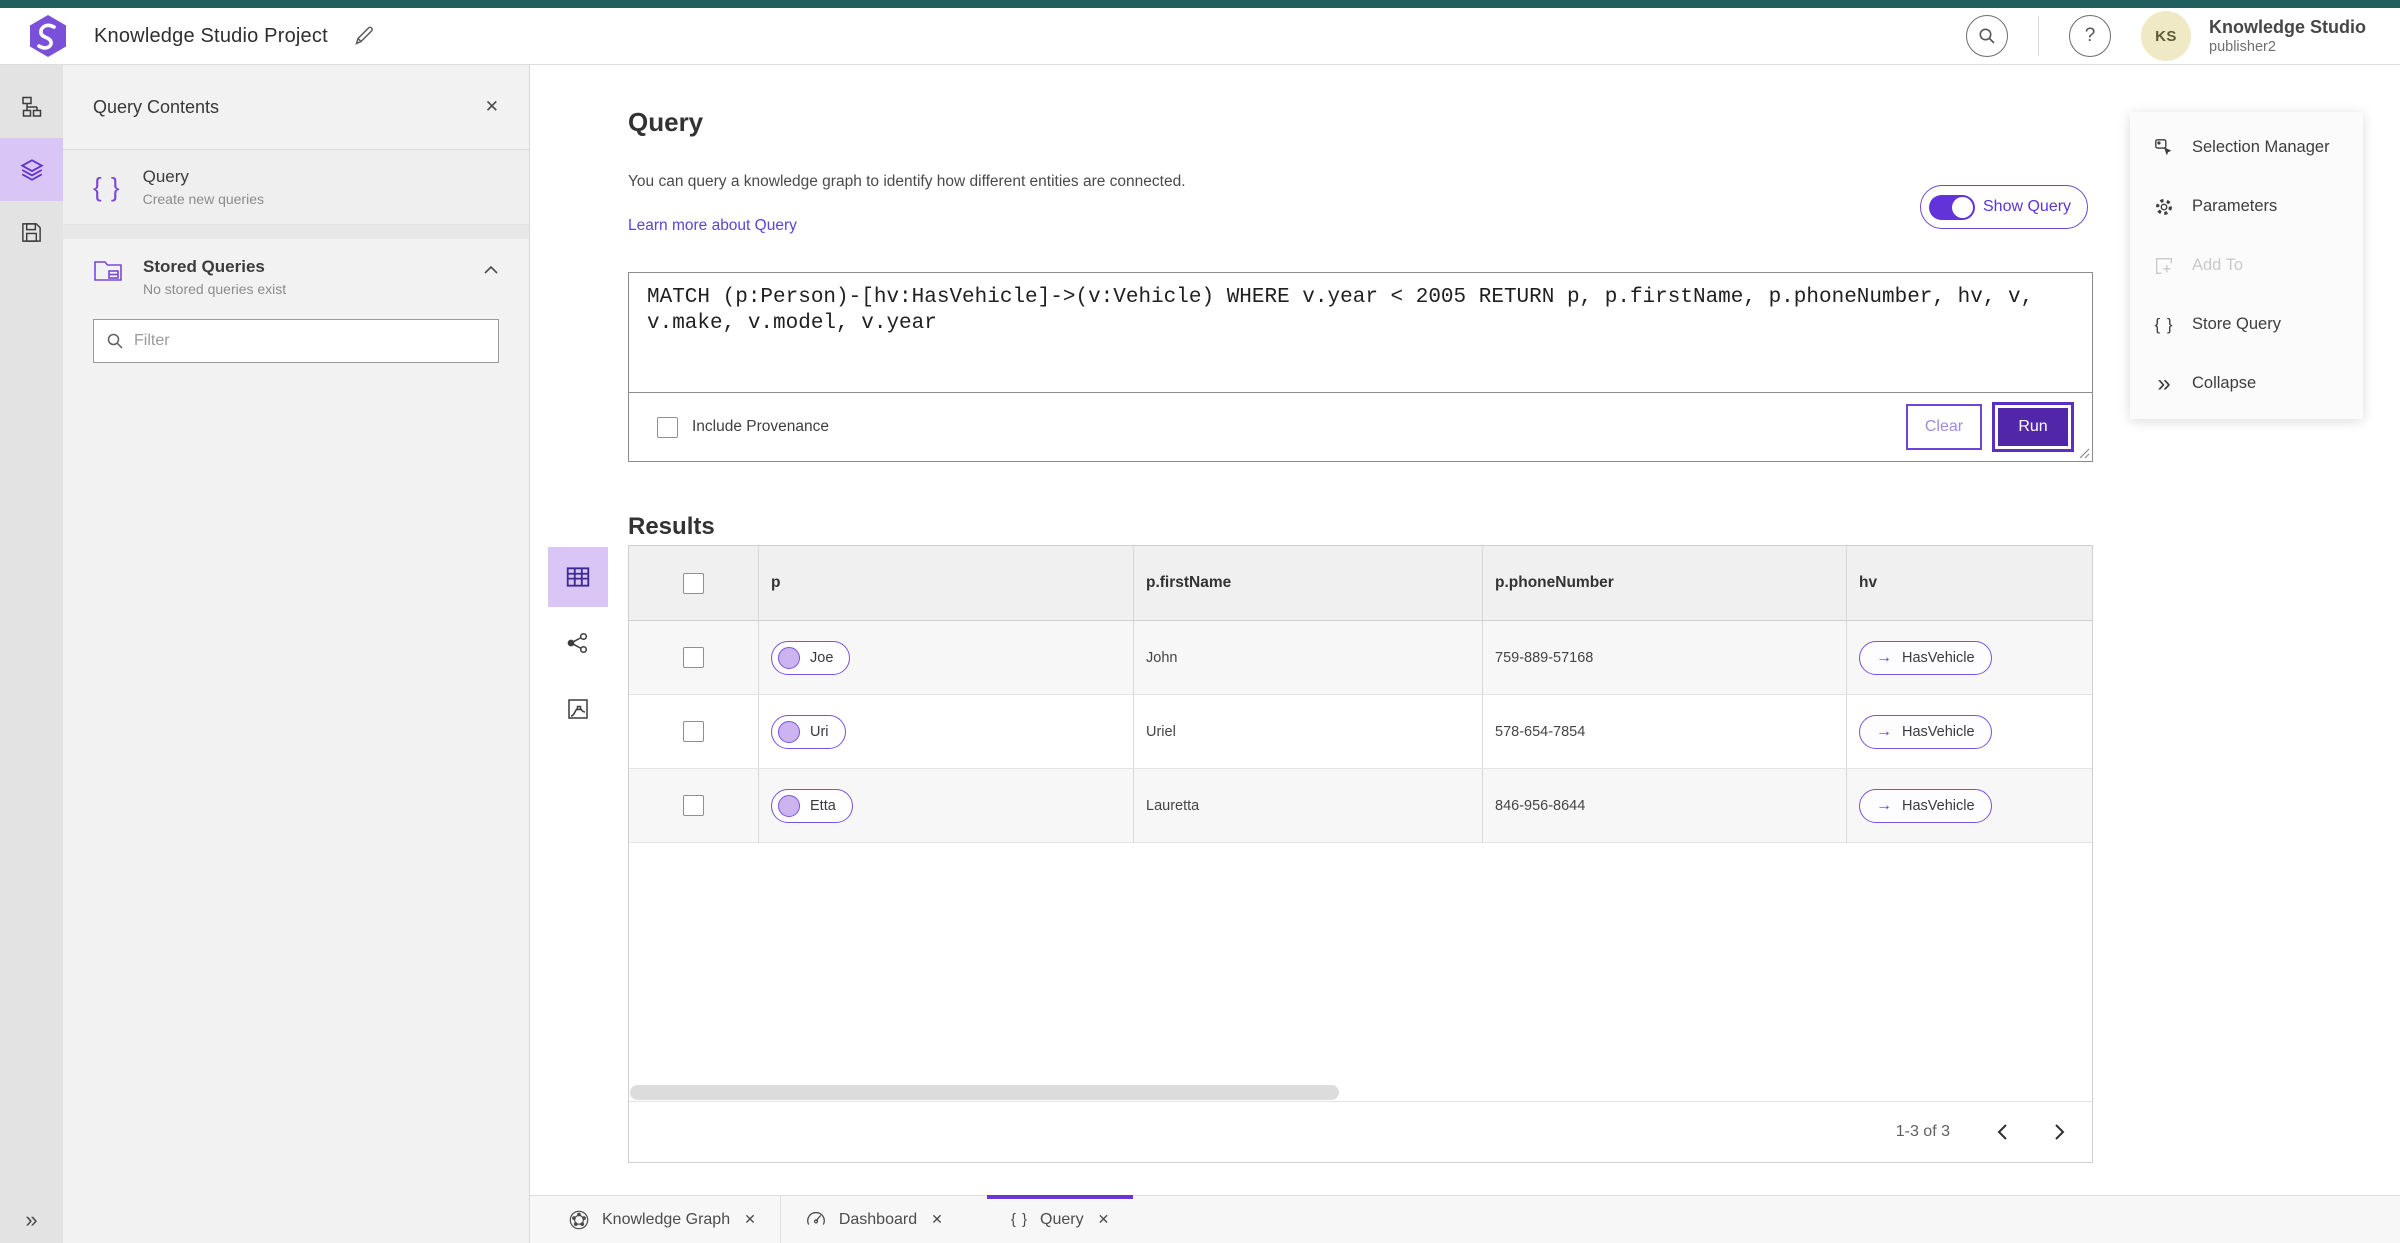  What do you see at coordinates (1173, 805) in the screenshot?
I see `cell-firstName: Lauretta` at bounding box center [1173, 805].